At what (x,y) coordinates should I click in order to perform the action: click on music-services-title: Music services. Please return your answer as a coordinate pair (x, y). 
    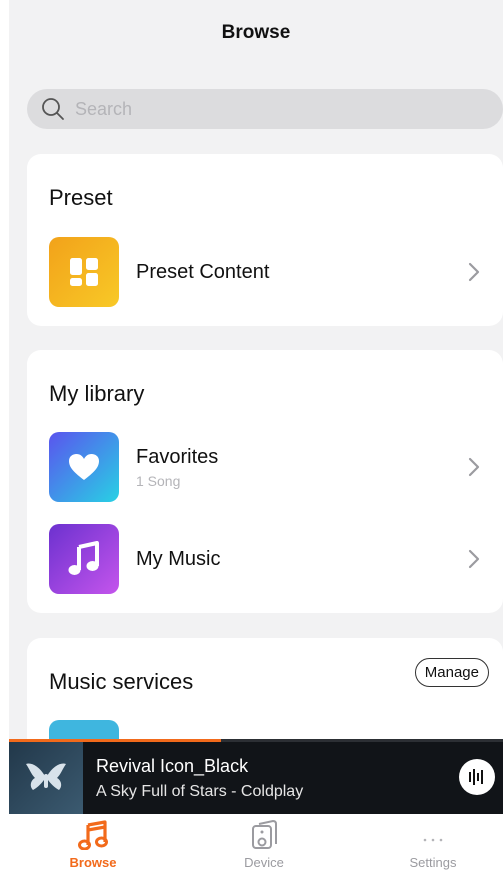
    Looking at the image, I should click on (121, 681).